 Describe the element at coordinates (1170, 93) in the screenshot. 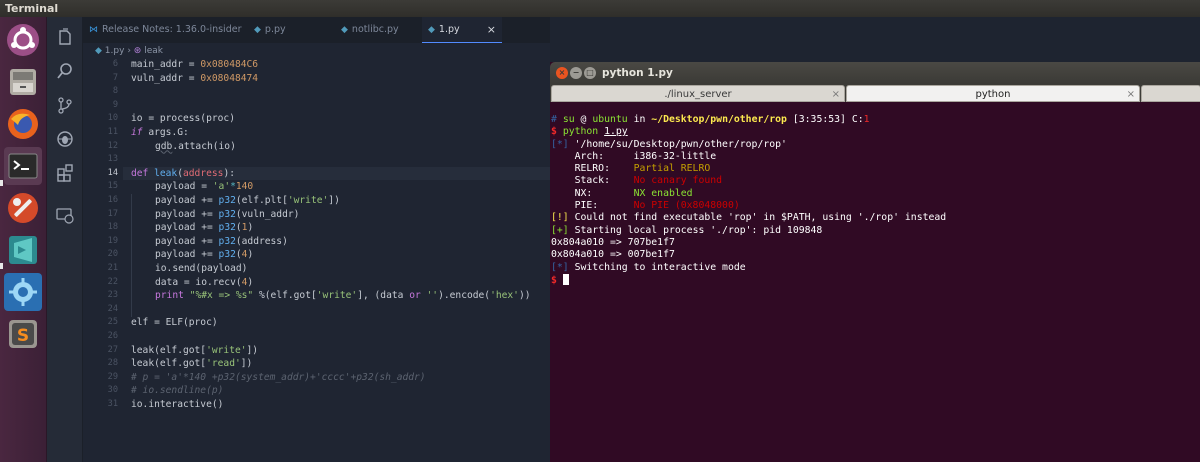

I see `terminal-tab-extra` at that location.